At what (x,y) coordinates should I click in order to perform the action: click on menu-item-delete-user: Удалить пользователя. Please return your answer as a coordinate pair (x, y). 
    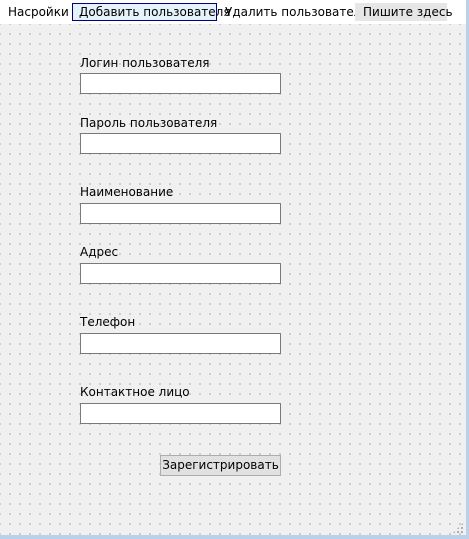
    Looking at the image, I should click on (297, 12).